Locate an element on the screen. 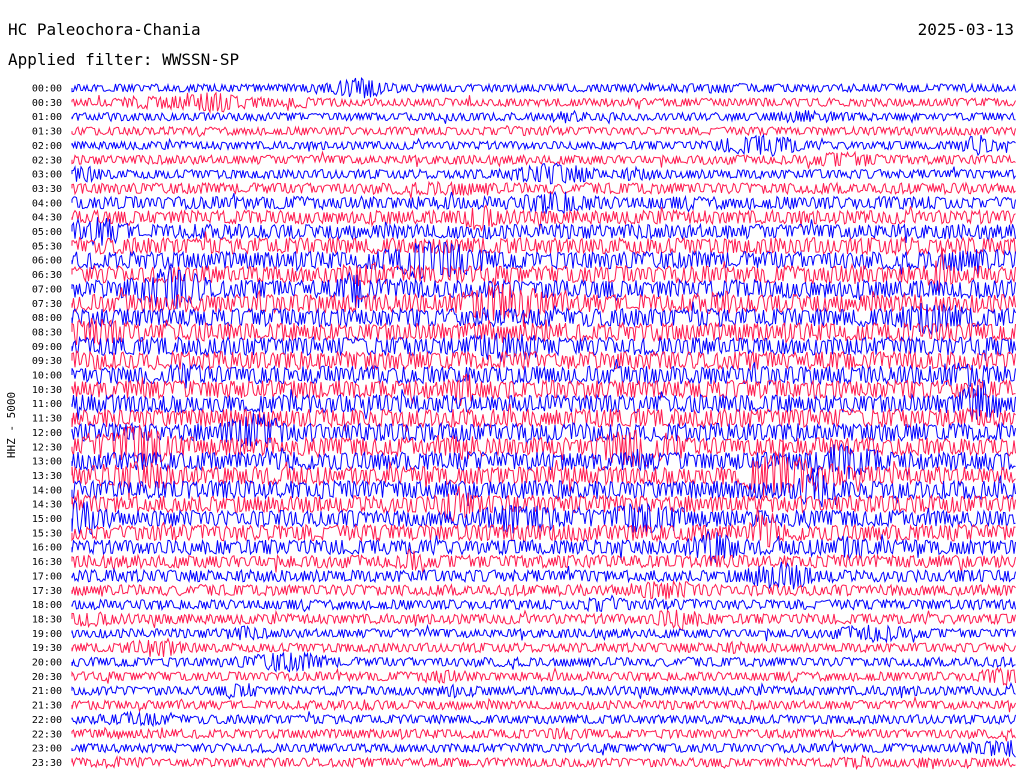  time-label-00:00: 00:00 is located at coordinates (47, 89).